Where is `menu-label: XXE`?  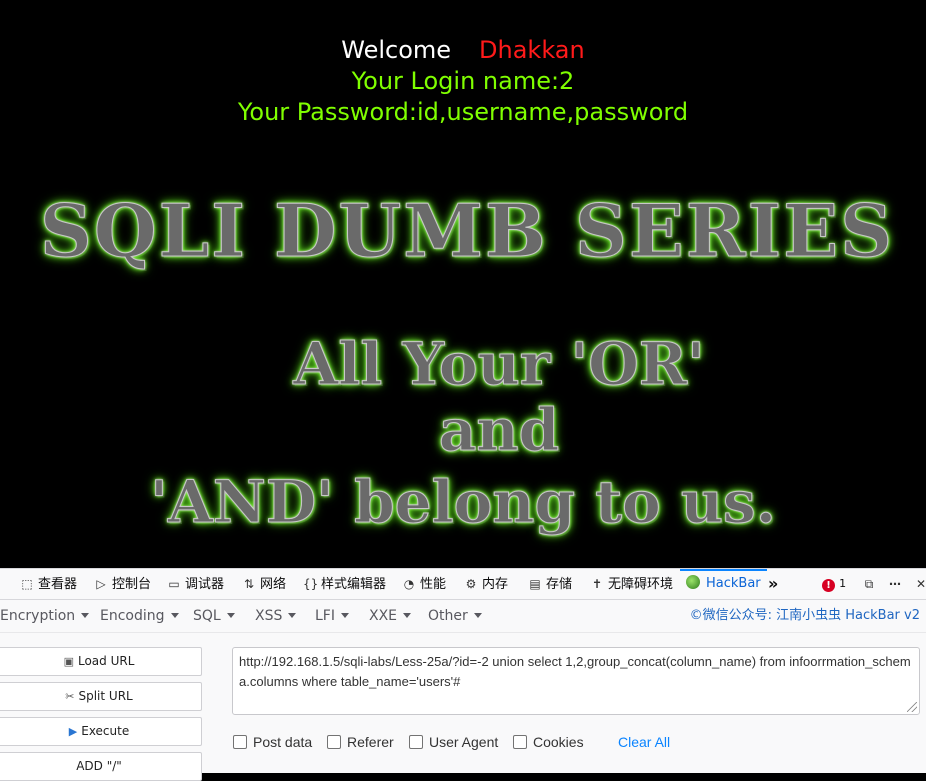 menu-label: XXE is located at coordinates (383, 616).